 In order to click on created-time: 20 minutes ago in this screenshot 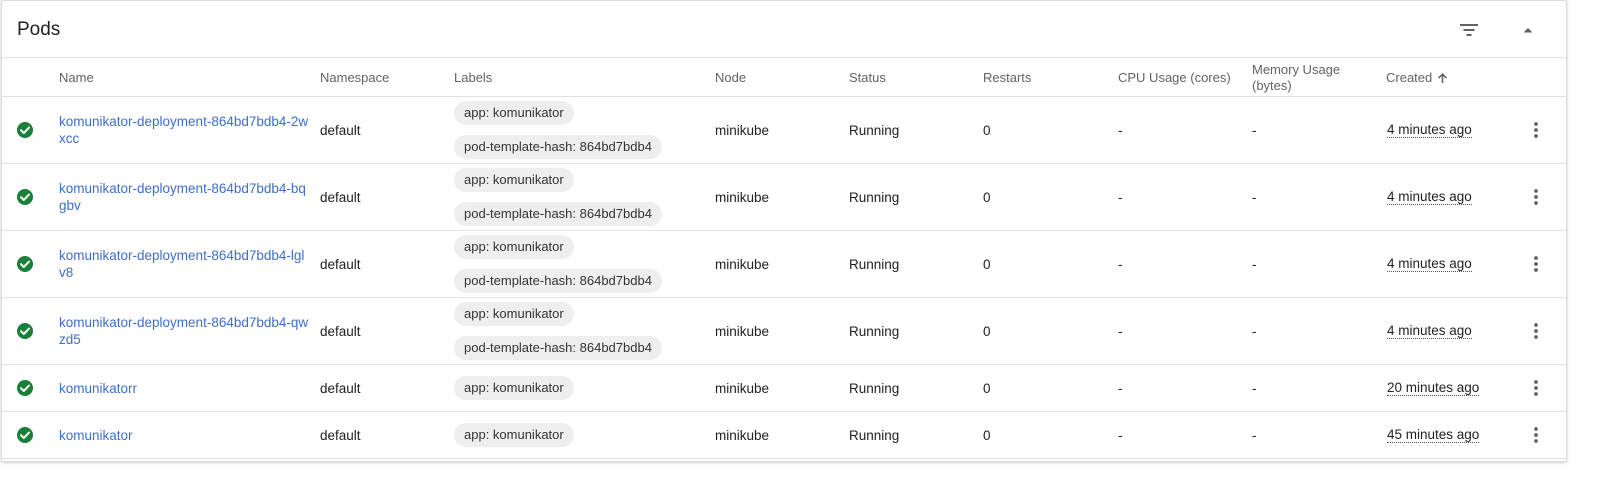, I will do `click(1433, 388)`.